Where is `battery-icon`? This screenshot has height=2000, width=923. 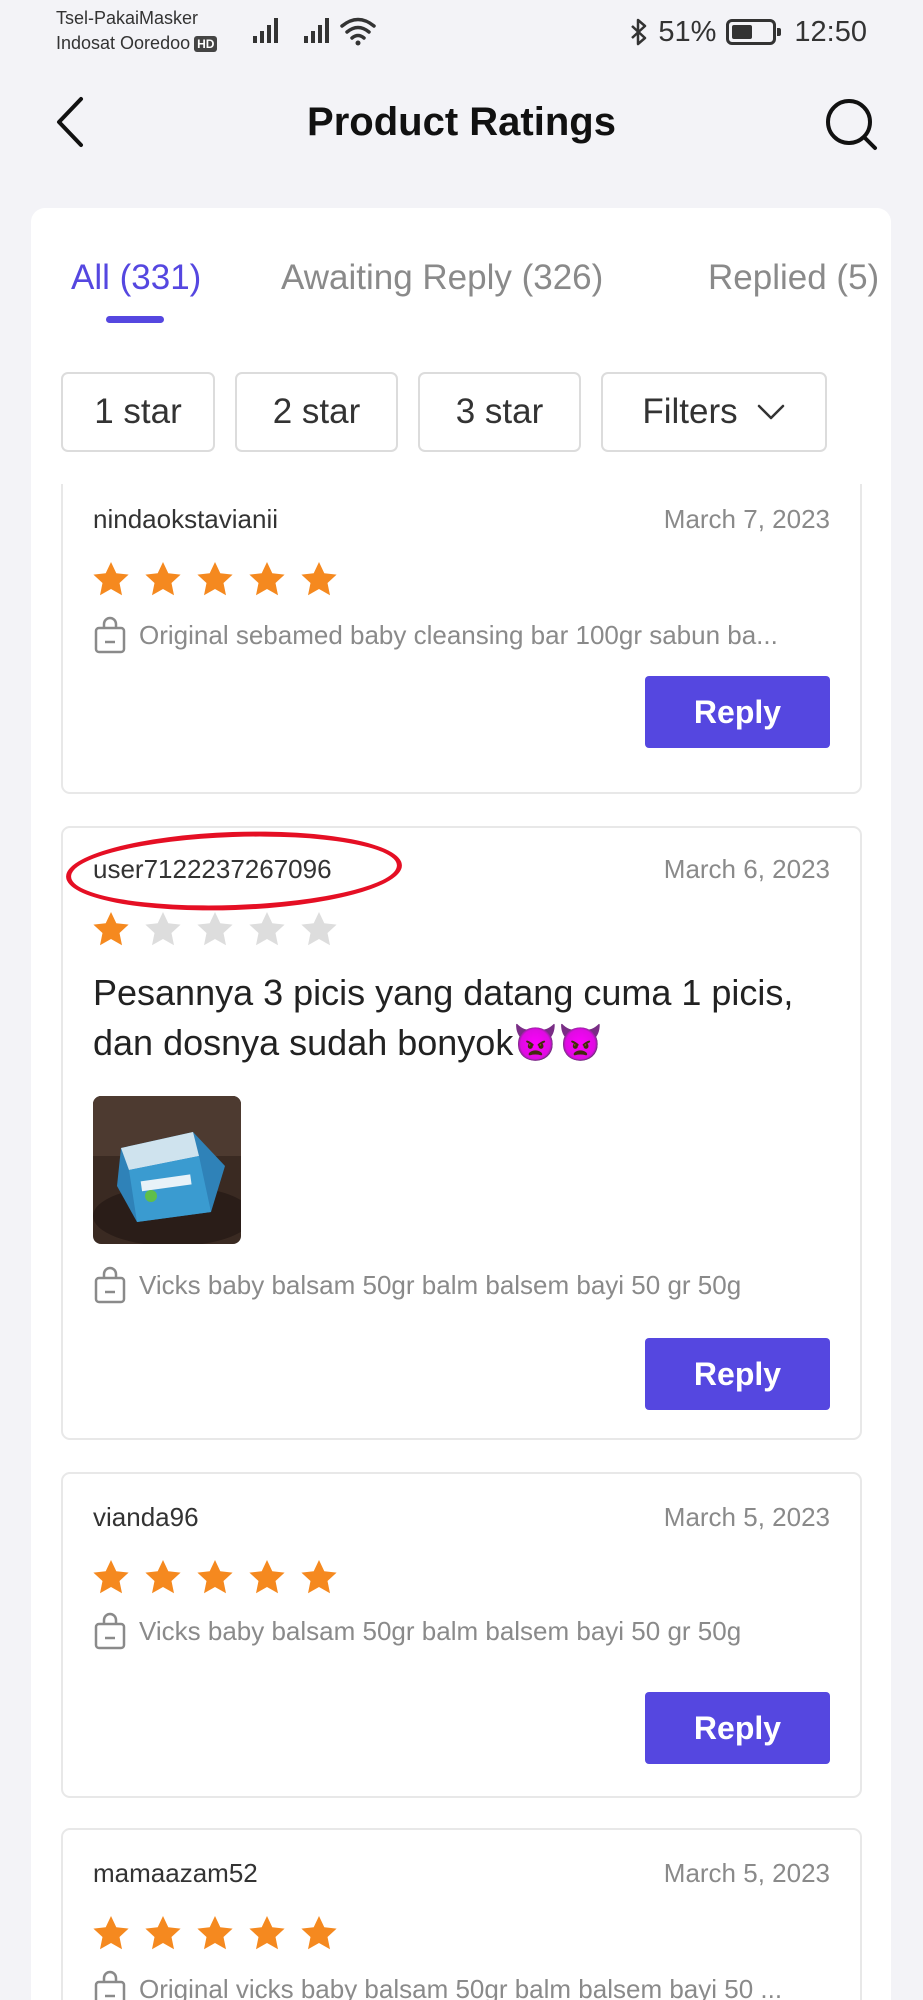 battery-icon is located at coordinates (754, 32).